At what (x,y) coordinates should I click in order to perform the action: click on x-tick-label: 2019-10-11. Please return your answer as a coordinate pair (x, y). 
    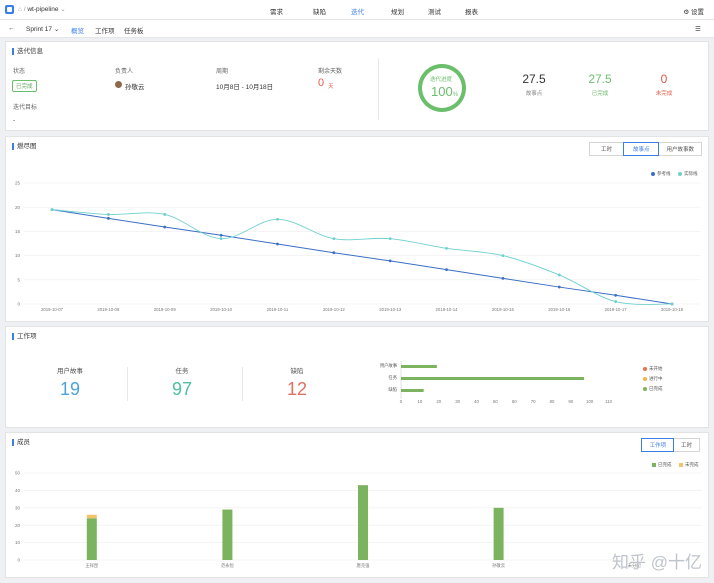
    Looking at the image, I should click on (278, 309).